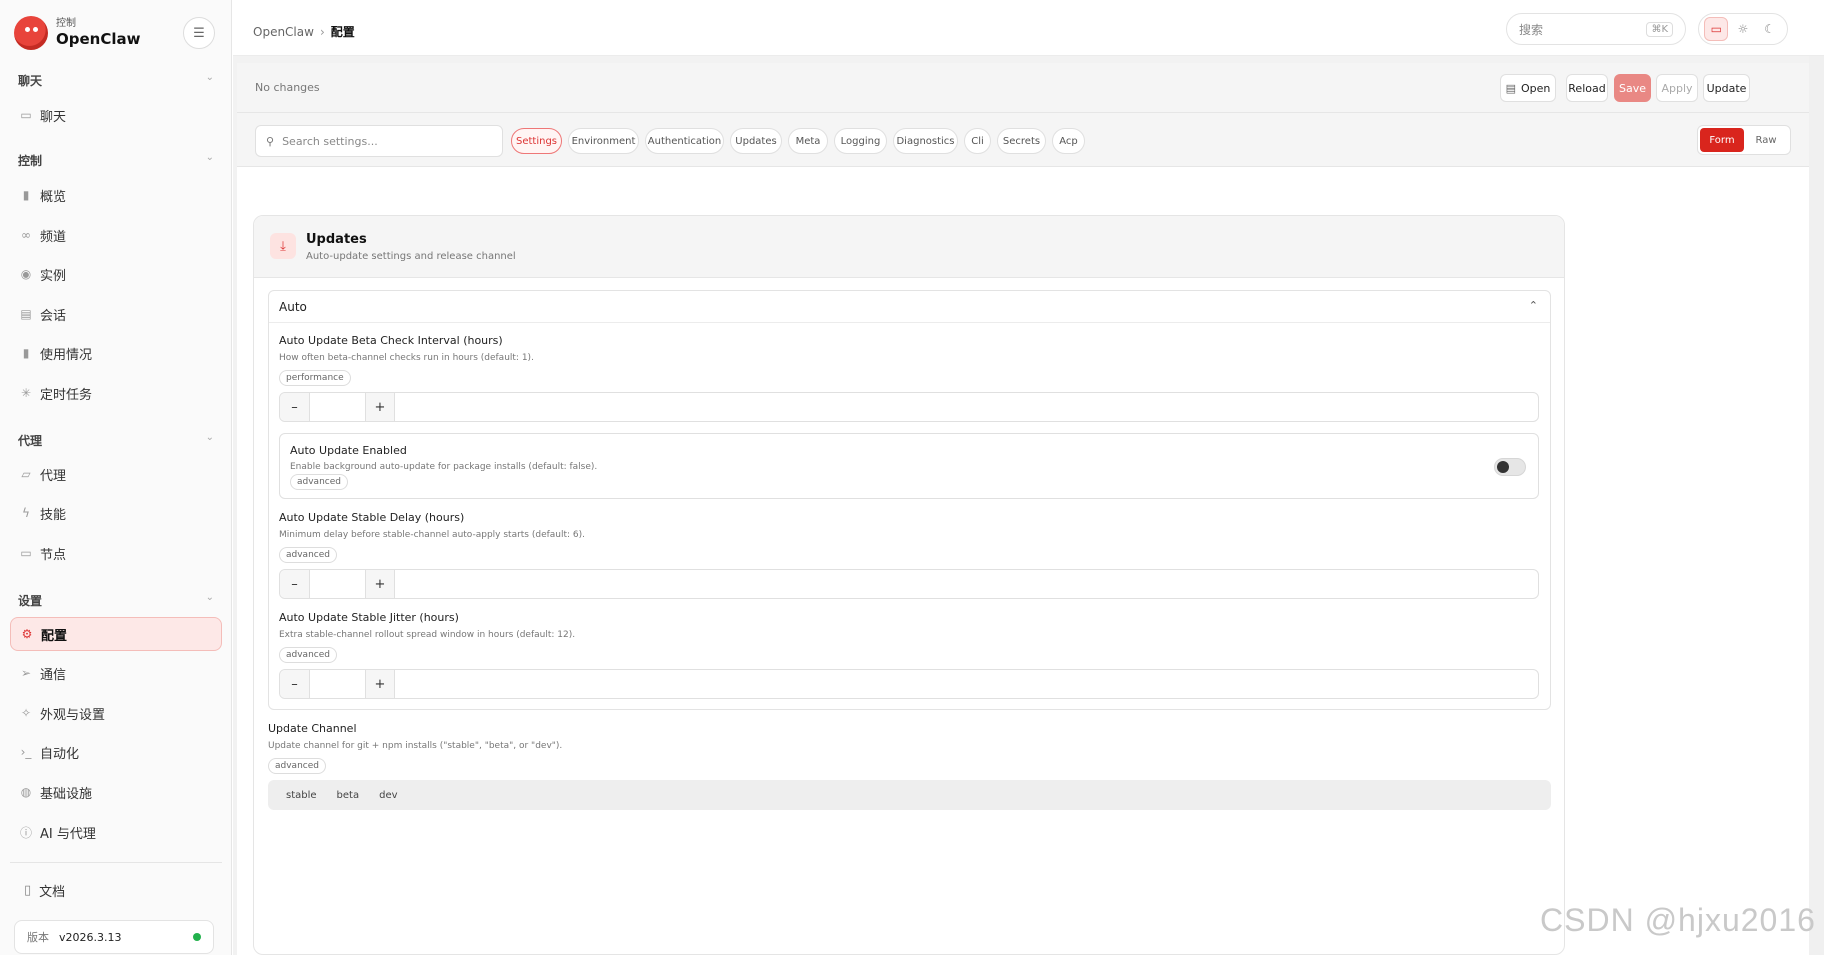 The height and width of the screenshot is (955, 1824). What do you see at coordinates (603, 141) in the screenshot?
I see `tab-environment: Environment` at bounding box center [603, 141].